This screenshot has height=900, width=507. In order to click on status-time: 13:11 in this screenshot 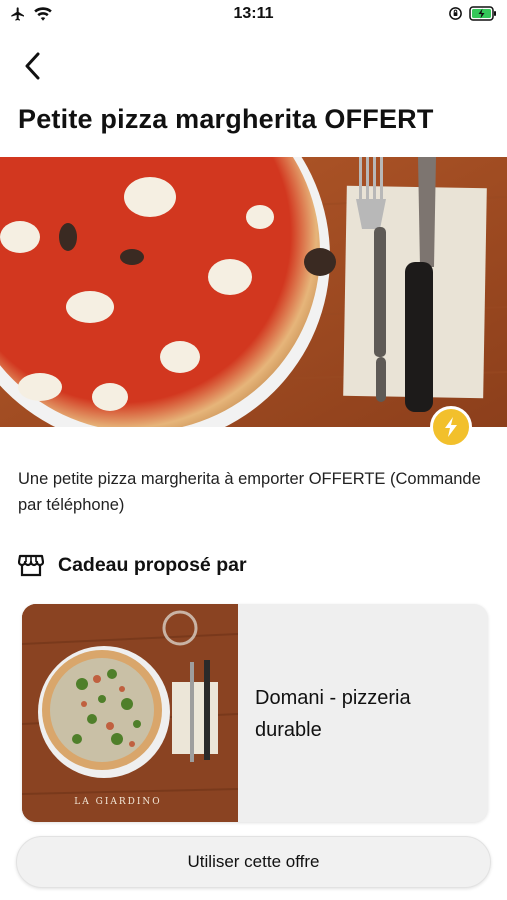, I will do `click(253, 13)`.